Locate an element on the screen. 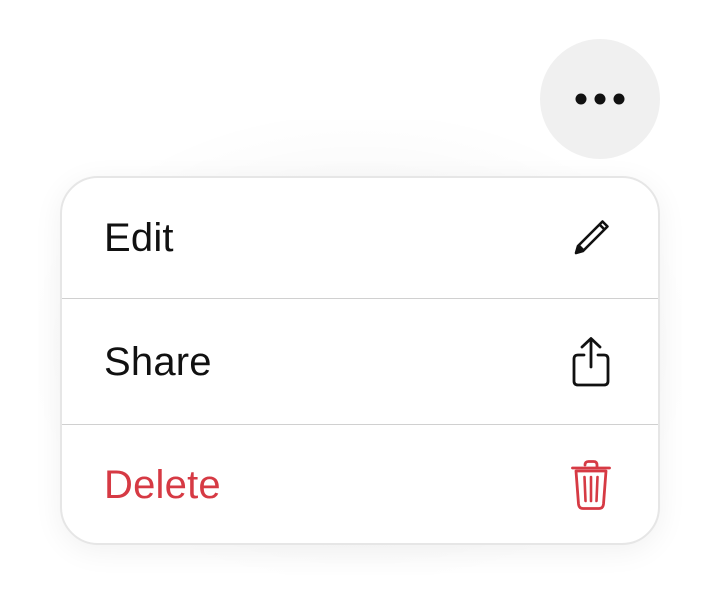 The width and height of the screenshot is (720, 613). share-icon is located at coordinates (591, 362).